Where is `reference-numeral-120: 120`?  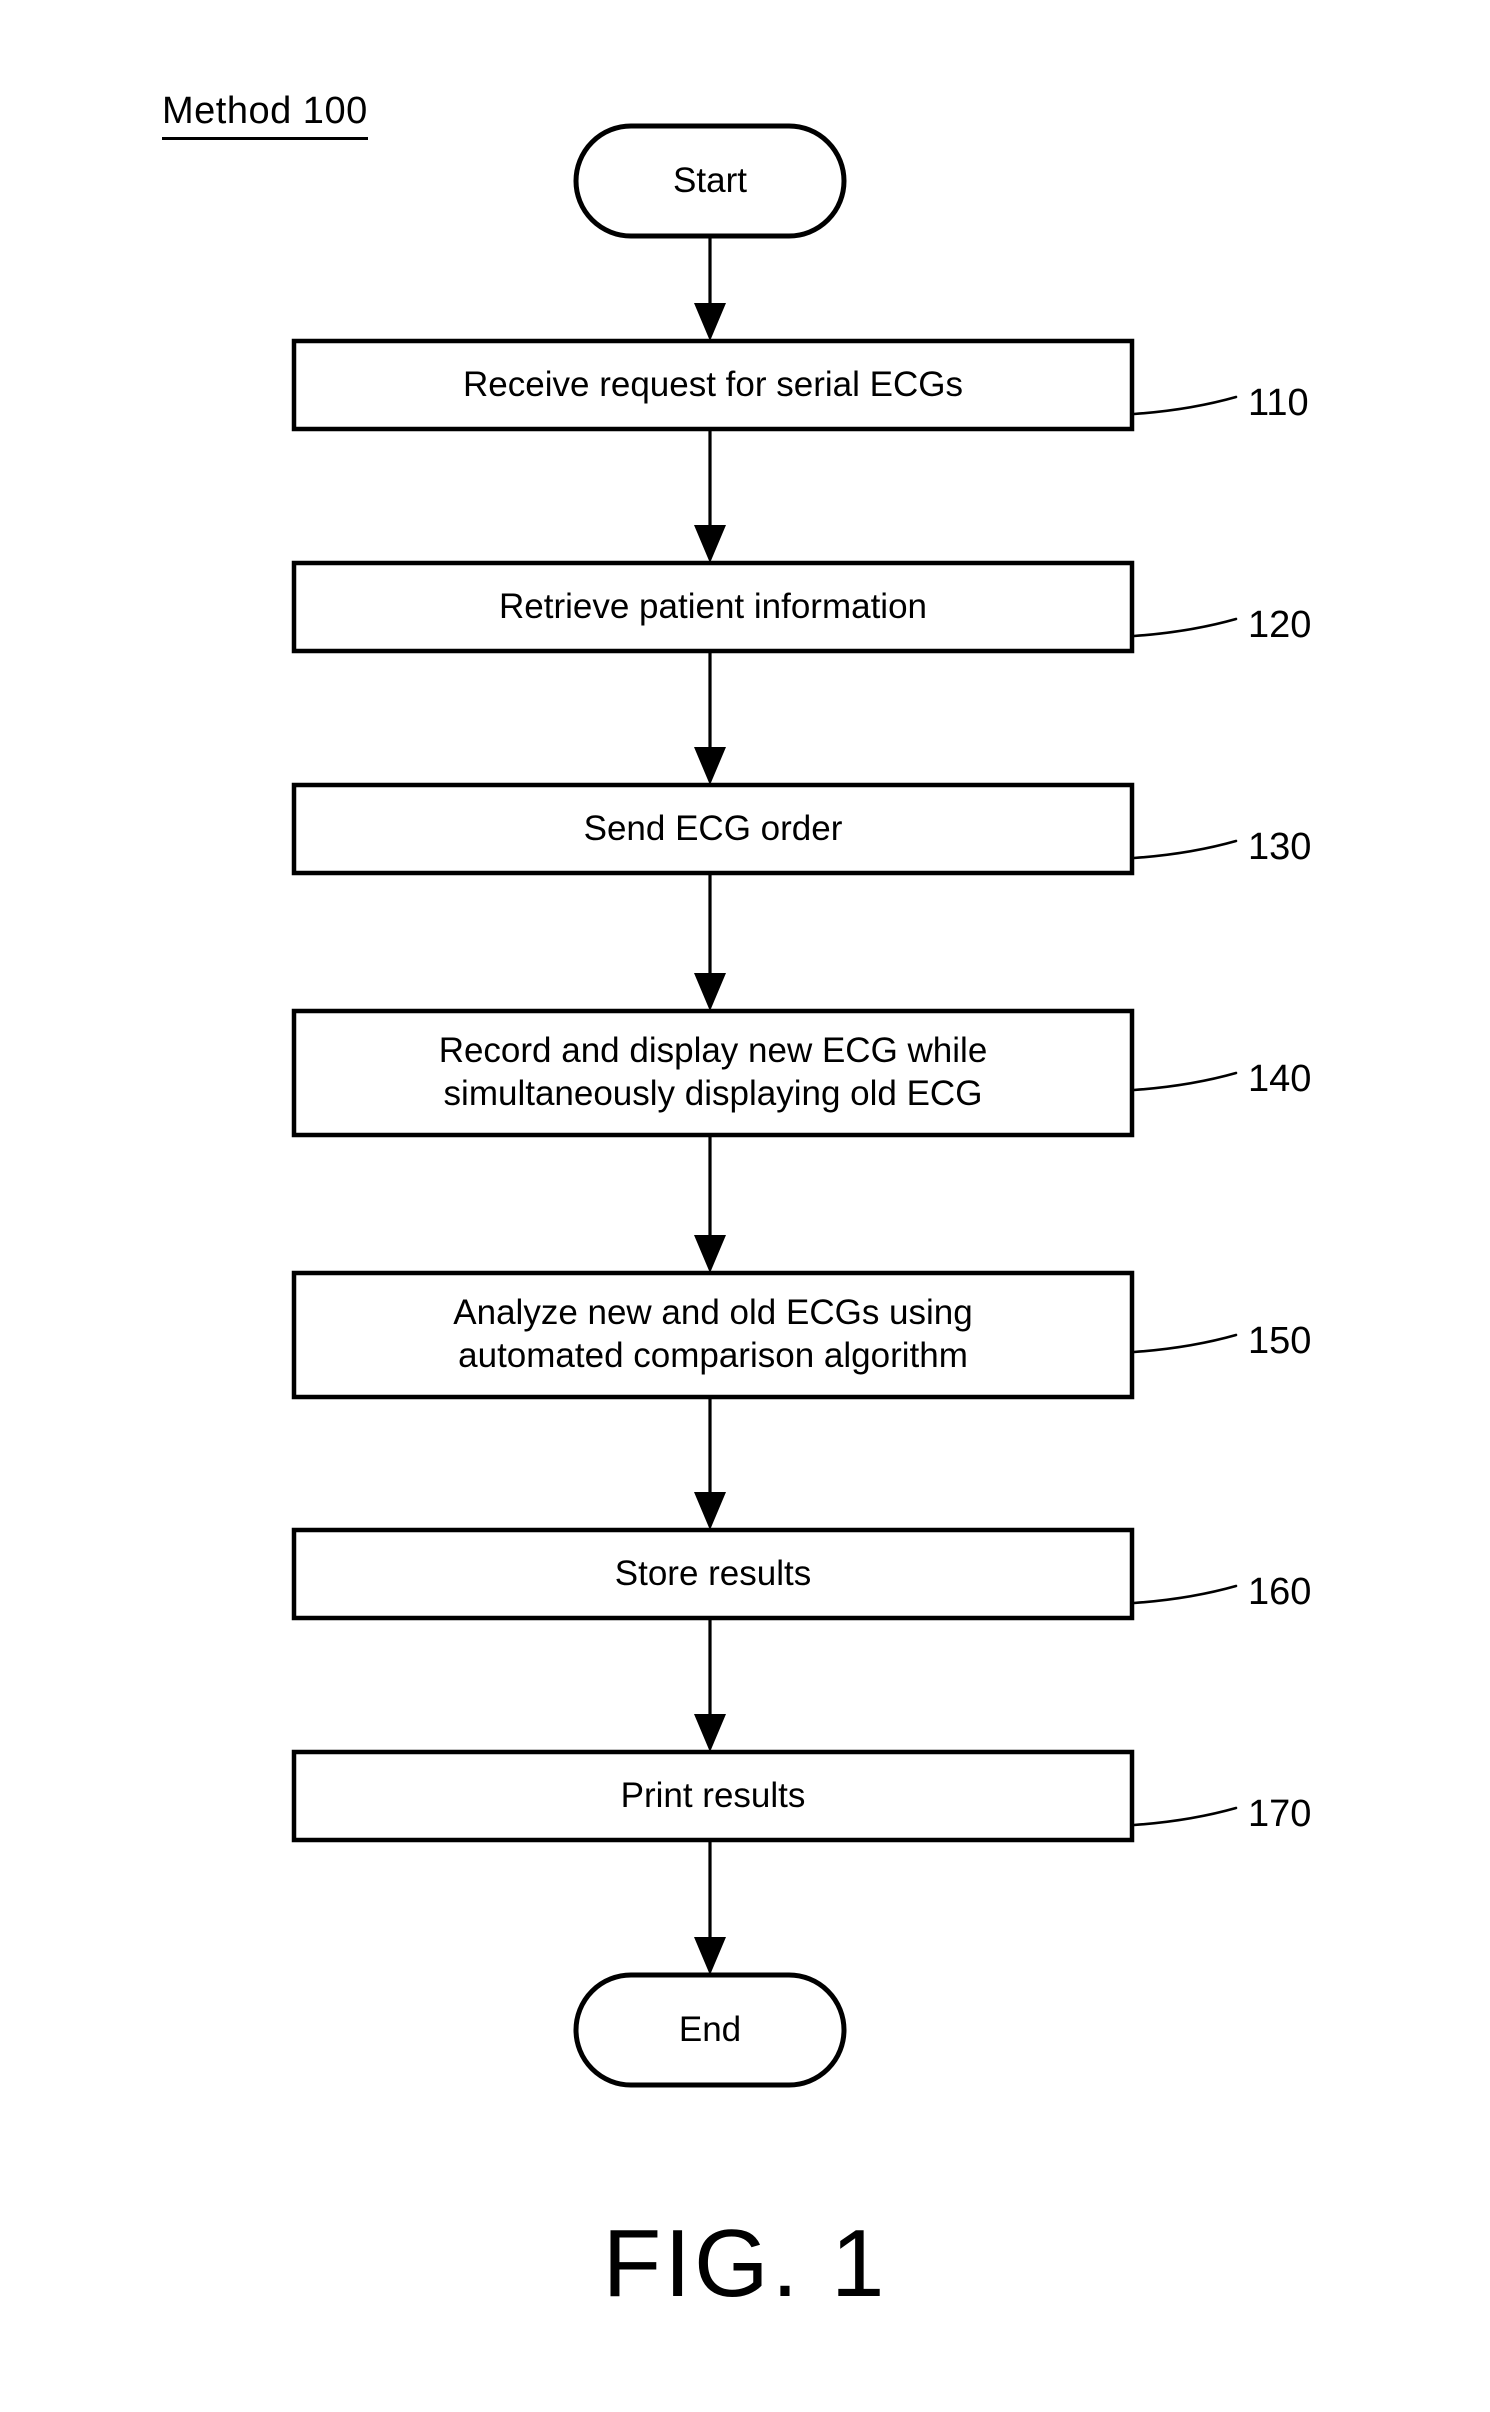 reference-numeral-120: 120 is located at coordinates (1280, 625).